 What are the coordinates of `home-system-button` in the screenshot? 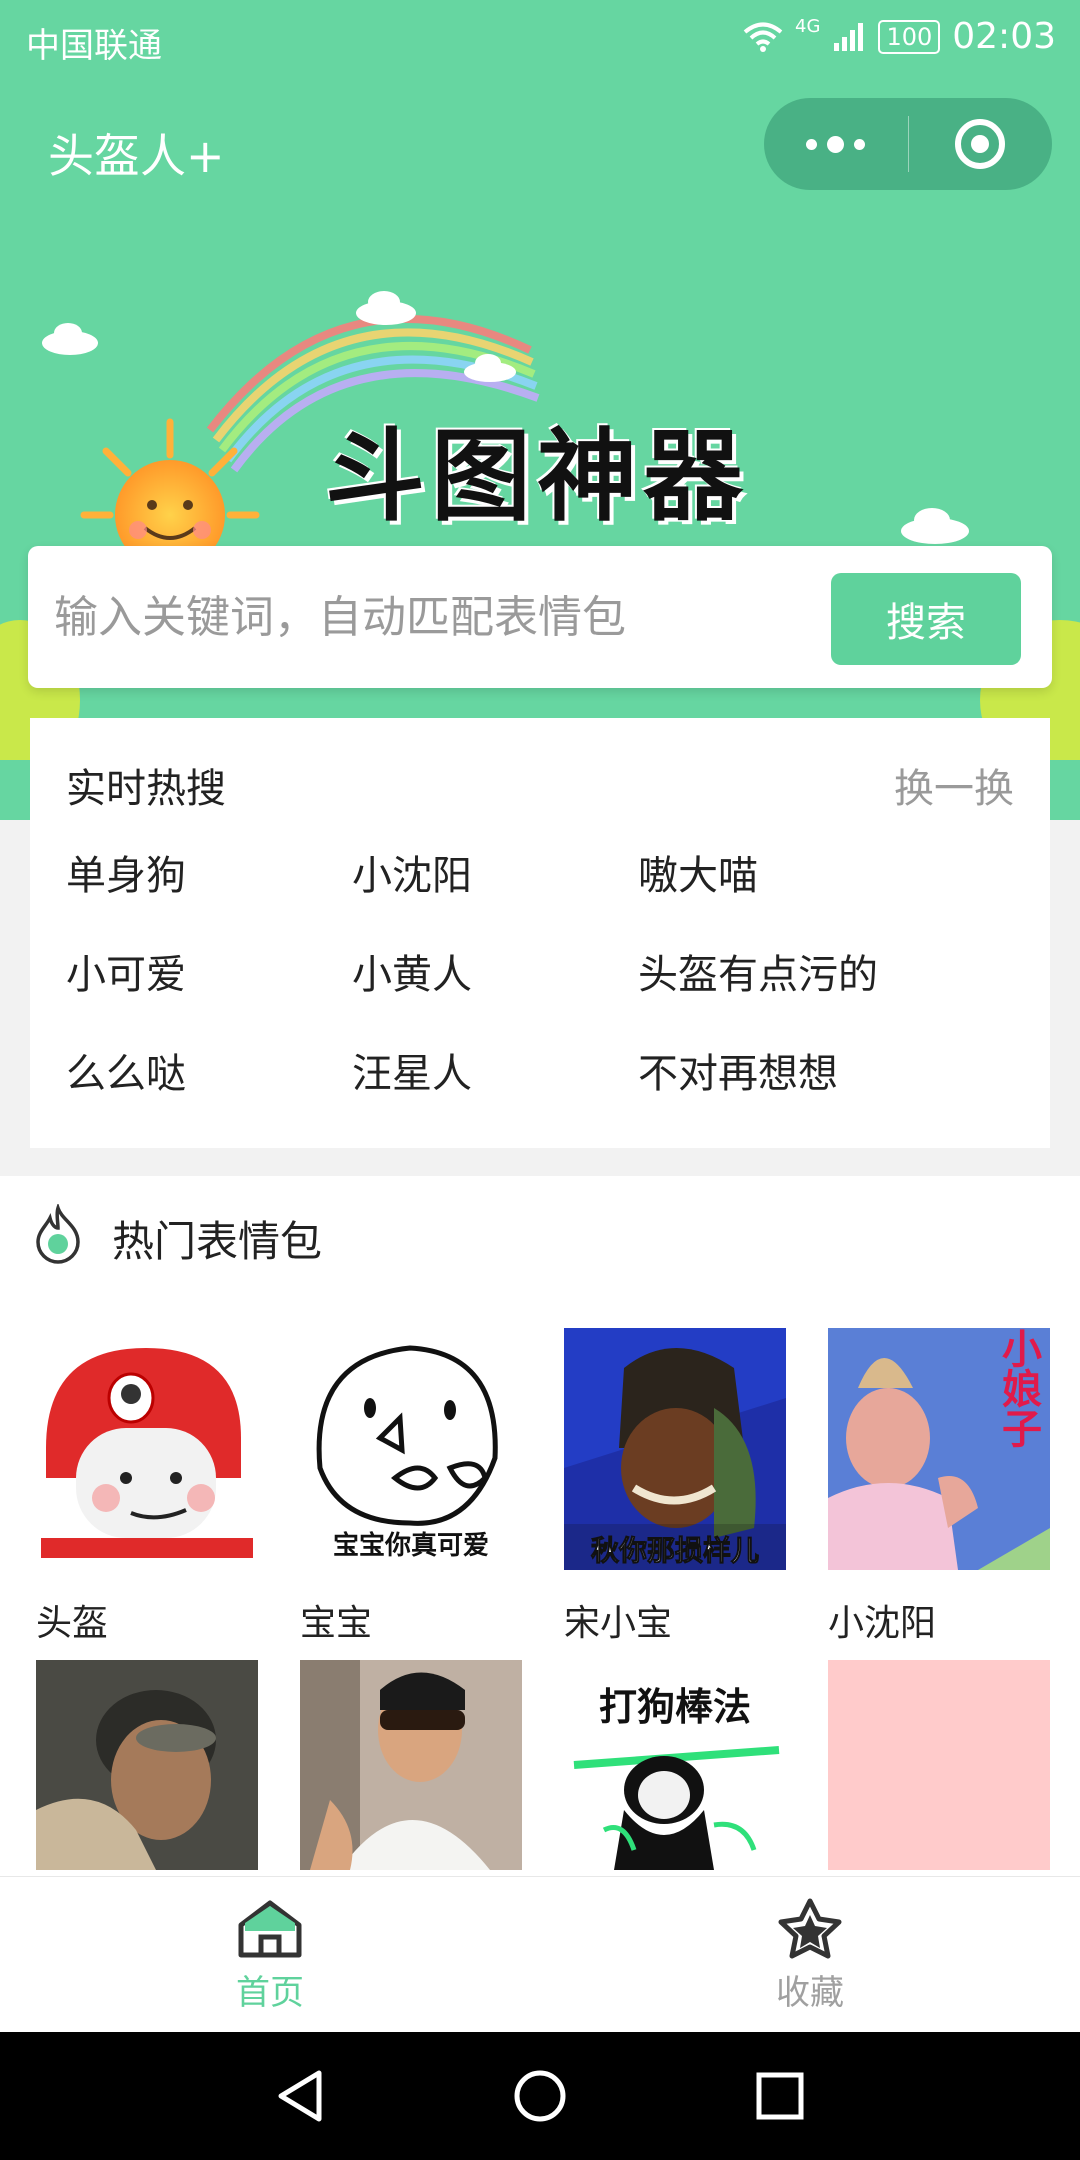 It's located at (540, 2096).